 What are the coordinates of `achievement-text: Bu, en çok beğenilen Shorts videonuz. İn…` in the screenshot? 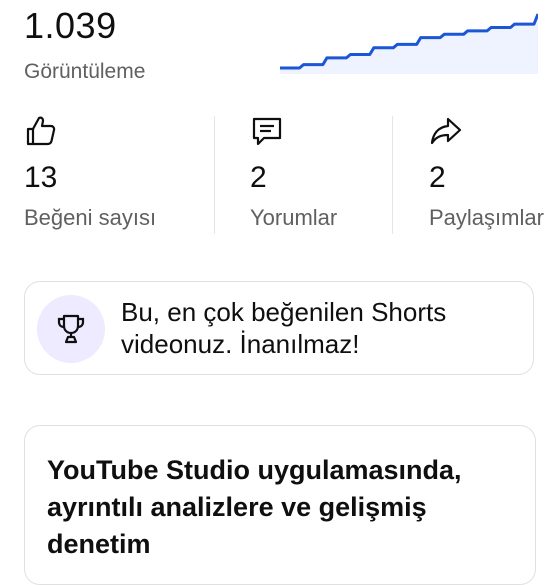 It's located at (284, 328).